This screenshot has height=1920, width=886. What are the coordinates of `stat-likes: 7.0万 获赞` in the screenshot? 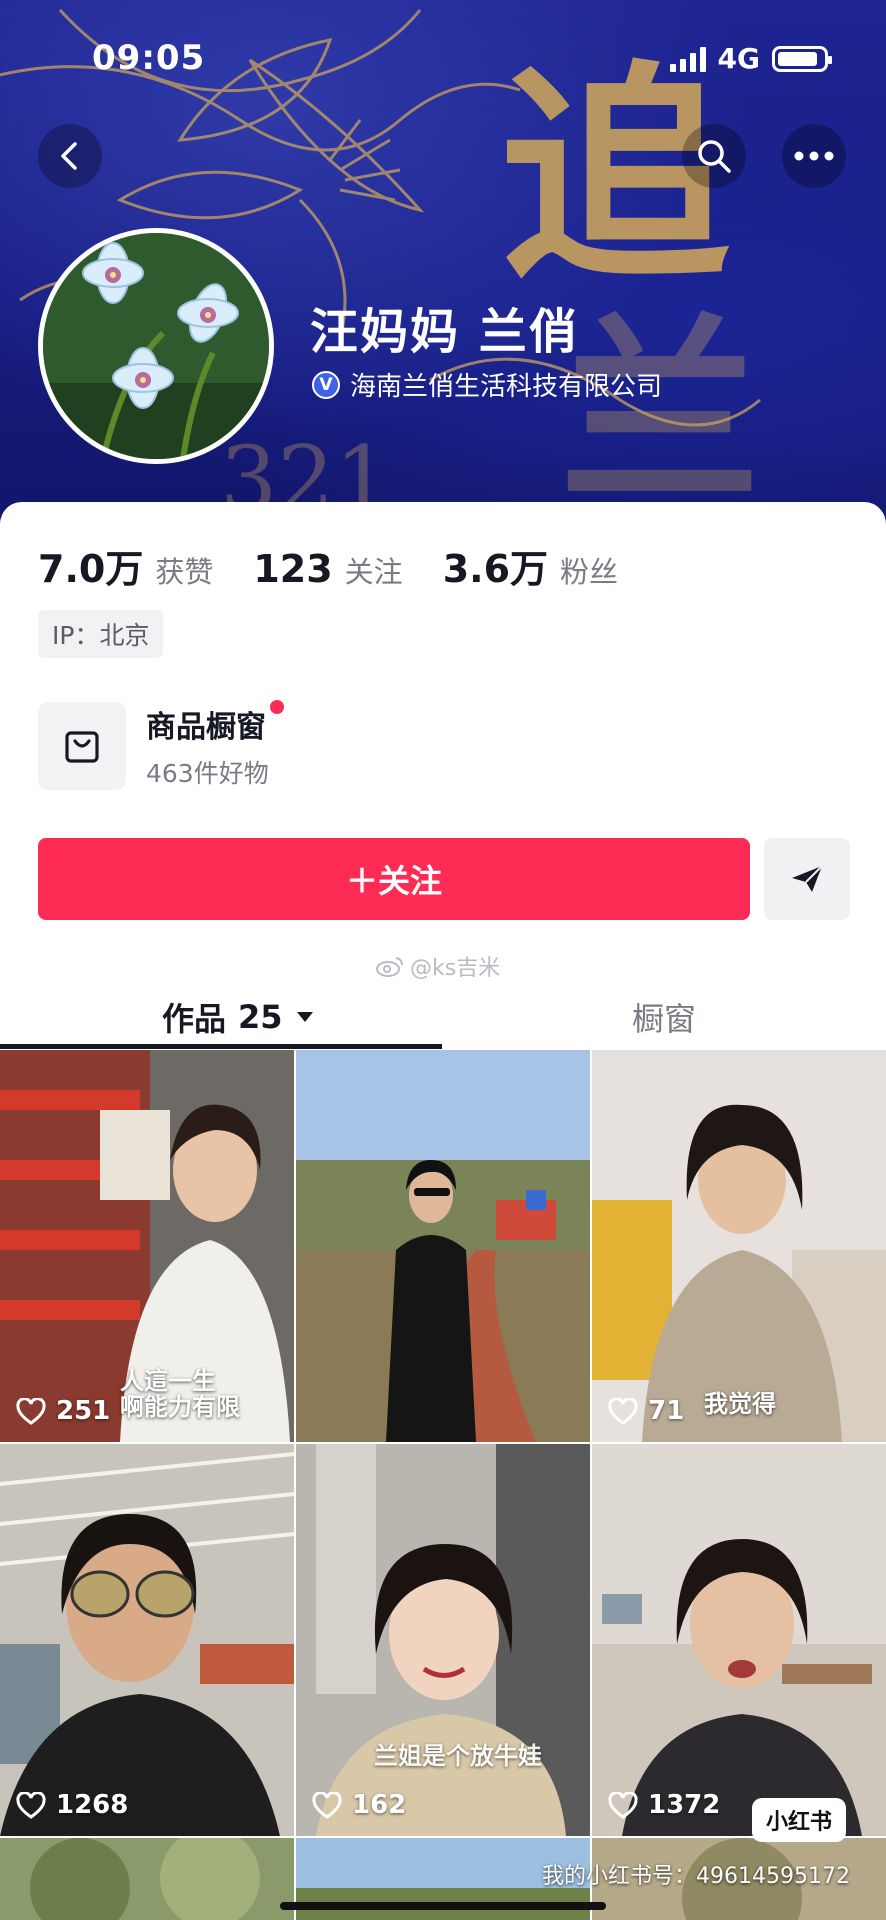 It's located at (125, 565).